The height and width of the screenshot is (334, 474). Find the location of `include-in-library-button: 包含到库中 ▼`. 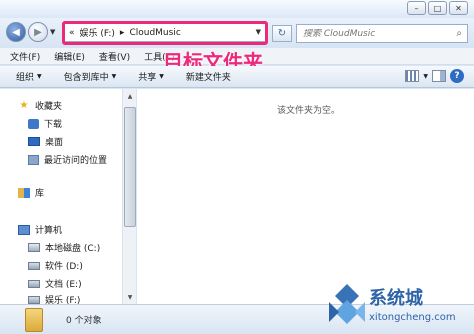

include-in-library-button: 包含到库中 ▼ is located at coordinates (90, 76).